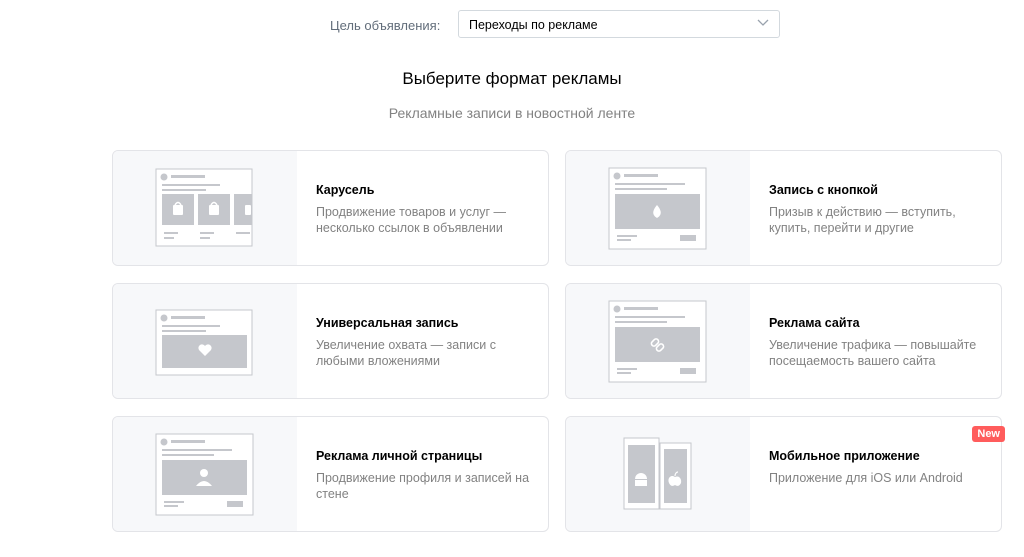  I want to click on chevron-down-icon, so click(763, 22).